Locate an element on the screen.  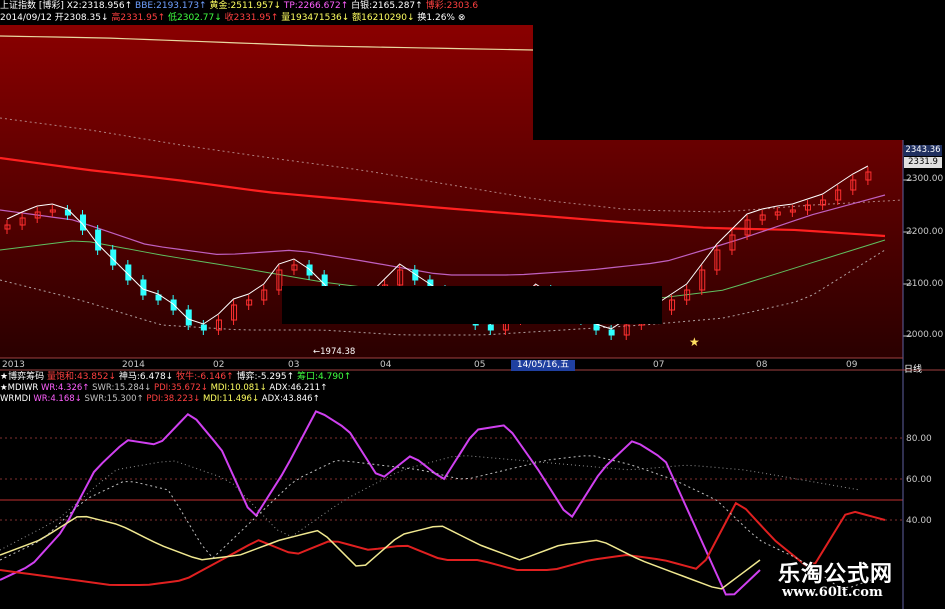
sub-tick-80: 80.00 is located at coordinates (919, 439).